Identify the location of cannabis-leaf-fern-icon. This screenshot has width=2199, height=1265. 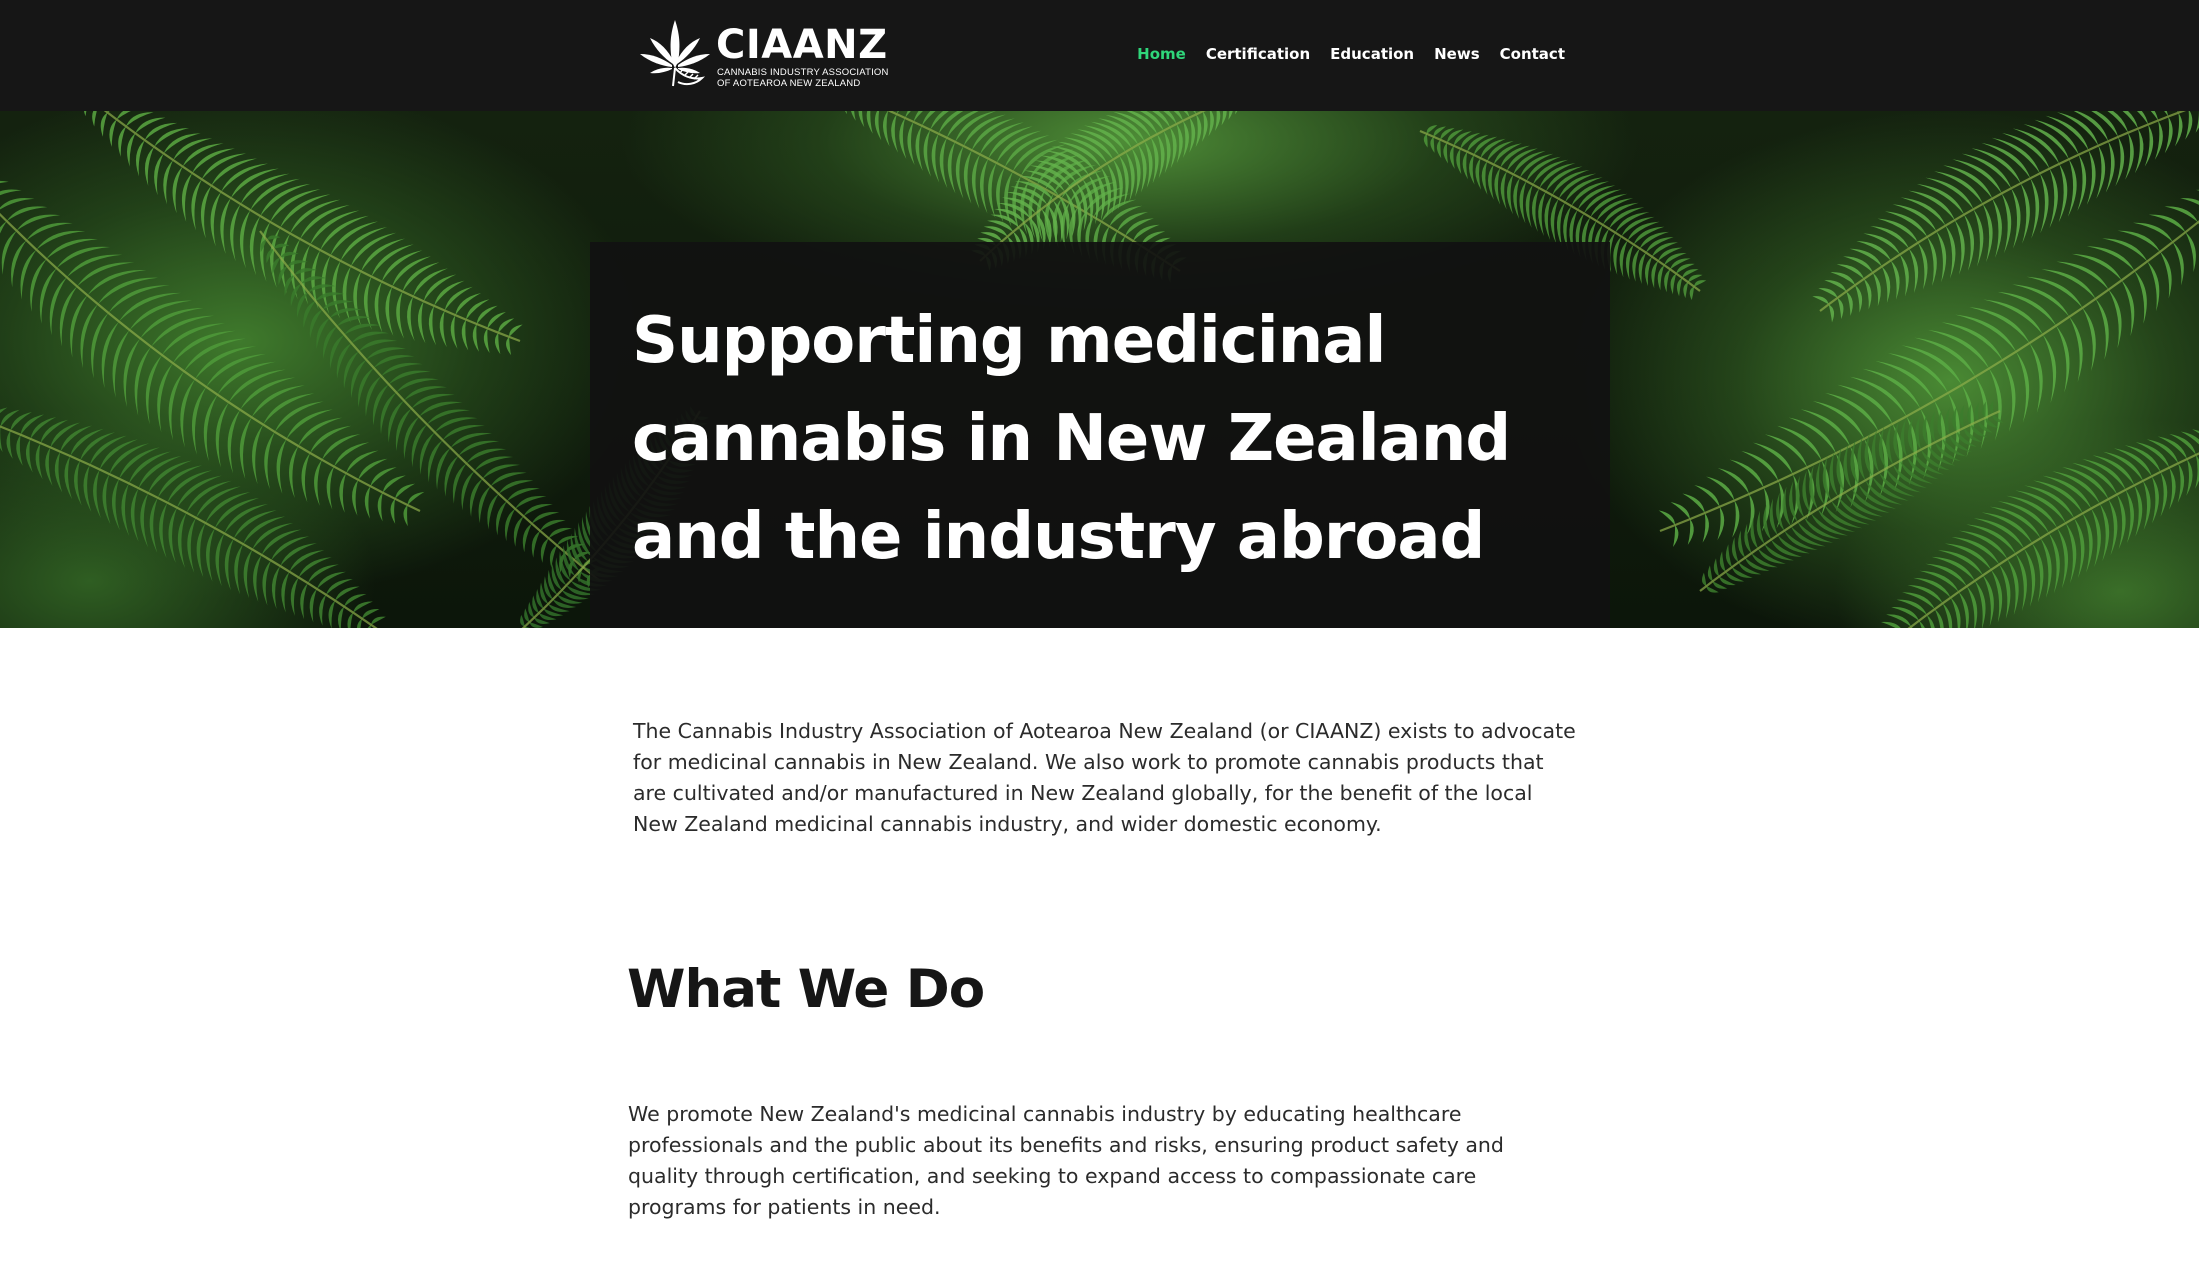
(675, 53).